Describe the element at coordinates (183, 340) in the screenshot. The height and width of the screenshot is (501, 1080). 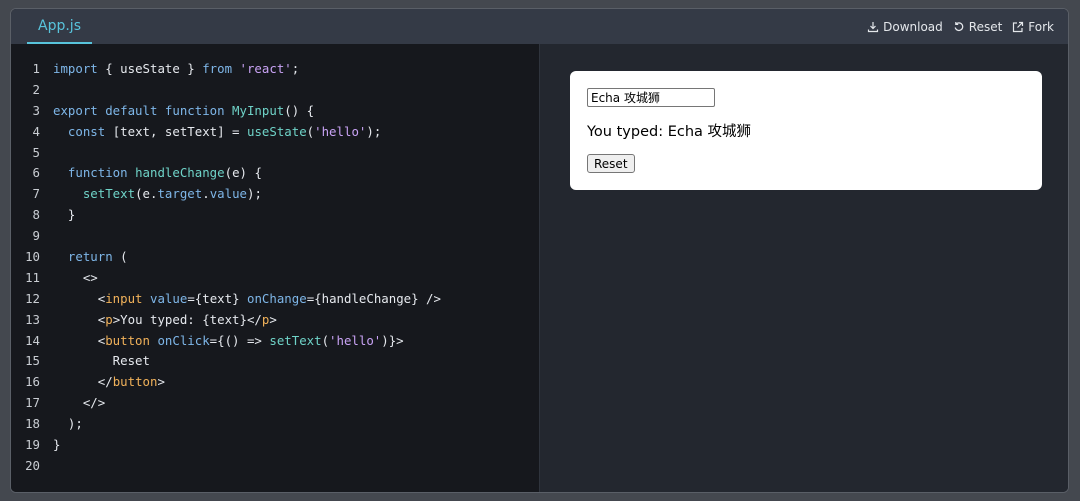
I see `code-token: onClick` at that location.